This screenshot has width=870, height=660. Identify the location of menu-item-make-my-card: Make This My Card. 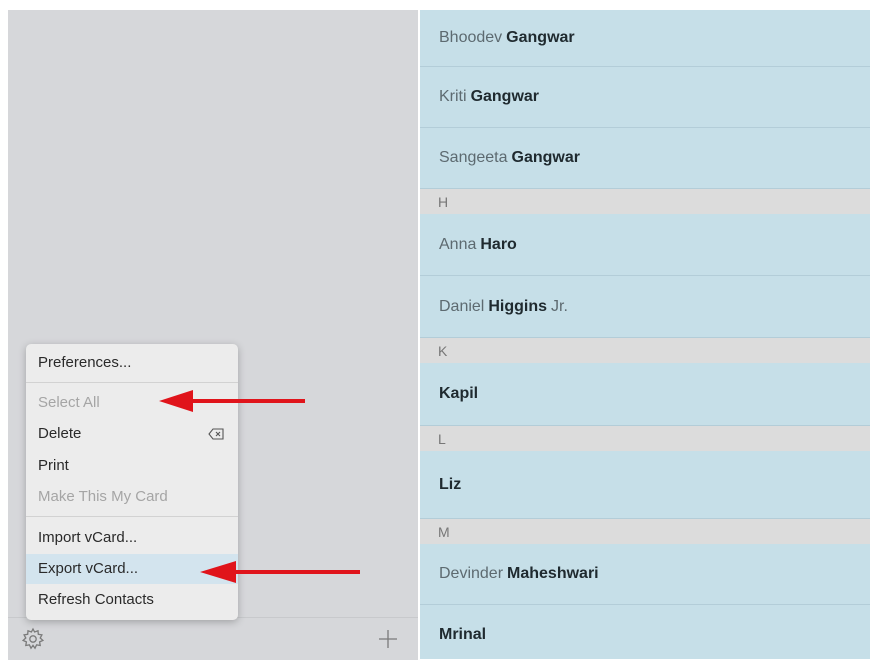
(103, 497).